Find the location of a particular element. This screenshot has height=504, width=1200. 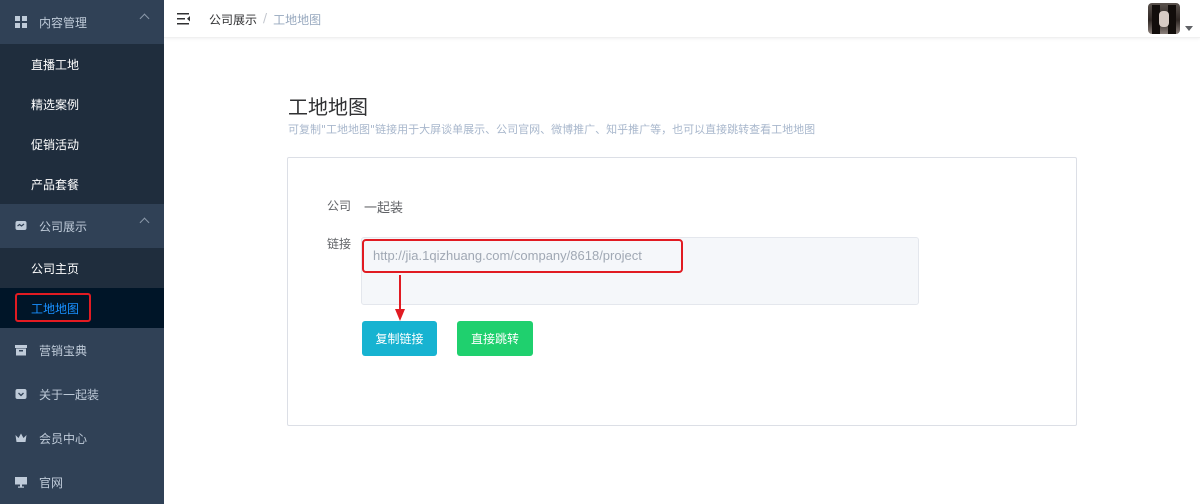

sidebar-item-label: 直播工地 is located at coordinates (55, 64).